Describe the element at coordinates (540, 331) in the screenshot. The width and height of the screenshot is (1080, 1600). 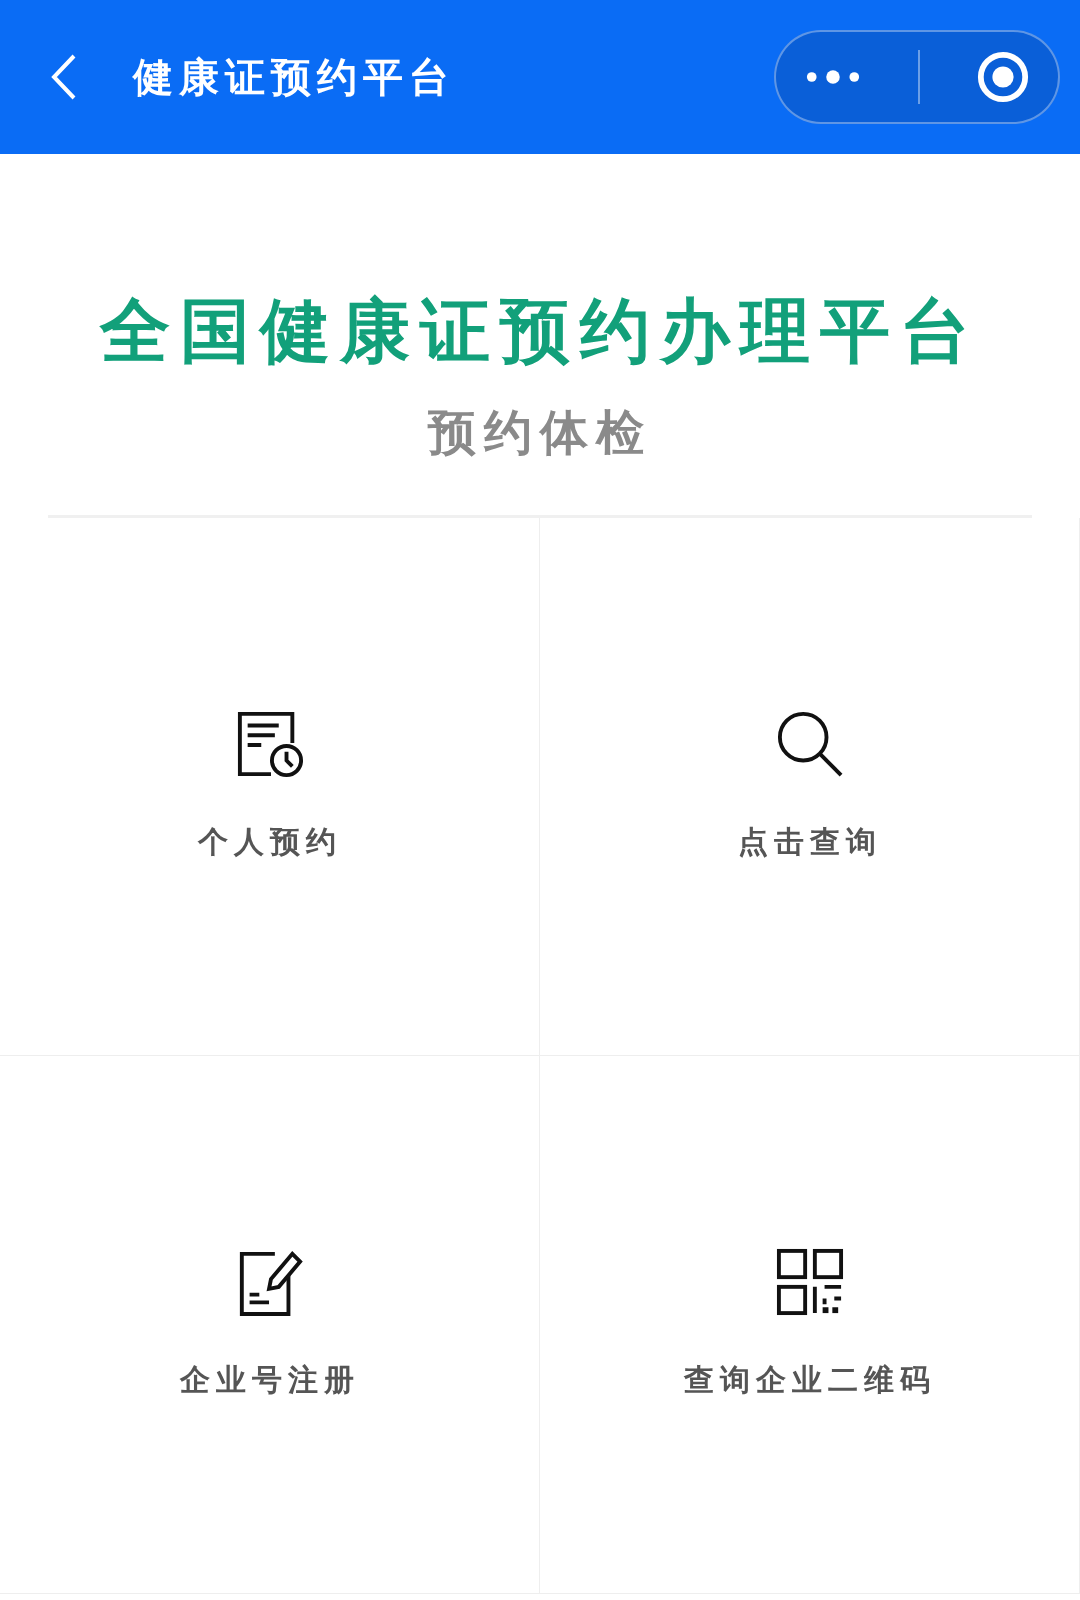
I see `platform-title: 全国健康证预约办理平台` at that location.